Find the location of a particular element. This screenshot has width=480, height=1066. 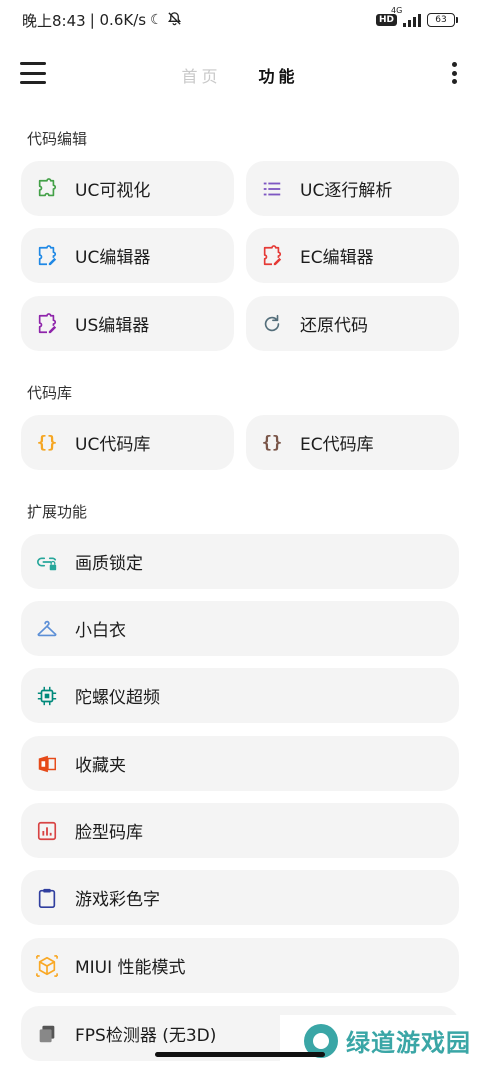

face-code-lib-button: 脸型码库 is located at coordinates (240, 830).